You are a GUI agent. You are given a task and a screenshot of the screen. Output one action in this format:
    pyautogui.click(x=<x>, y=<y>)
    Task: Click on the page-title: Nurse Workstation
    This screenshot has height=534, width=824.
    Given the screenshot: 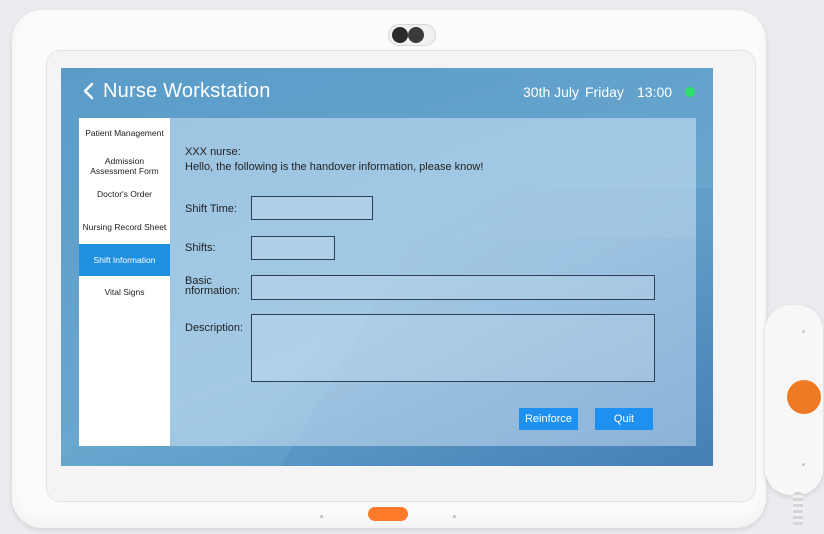 What is the action you would take?
    pyautogui.click(x=187, y=91)
    